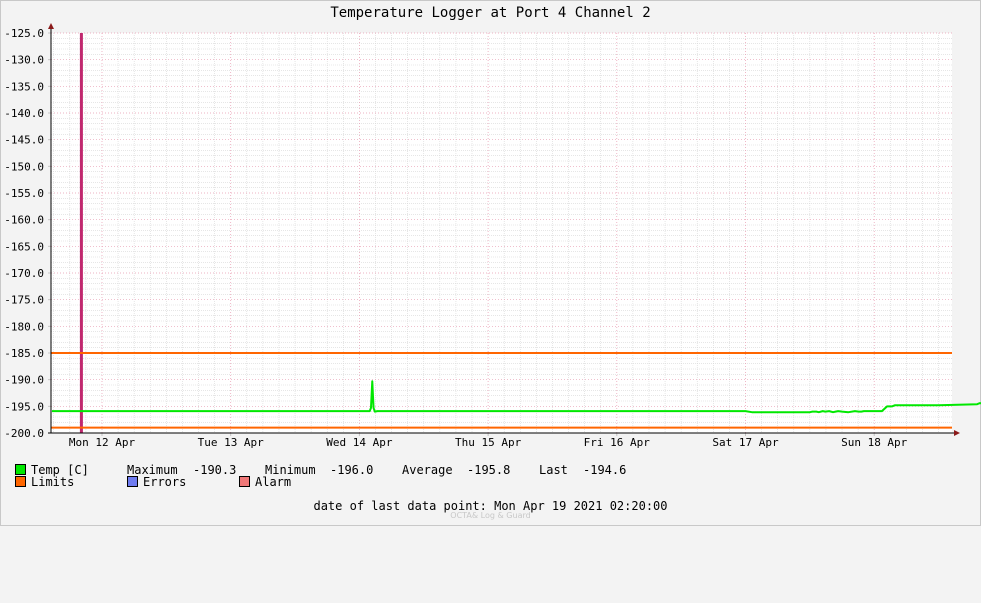 Image resolution: width=981 pixels, height=603 pixels. What do you see at coordinates (165, 482) in the screenshot?
I see `legend-errors-label: Errors` at bounding box center [165, 482].